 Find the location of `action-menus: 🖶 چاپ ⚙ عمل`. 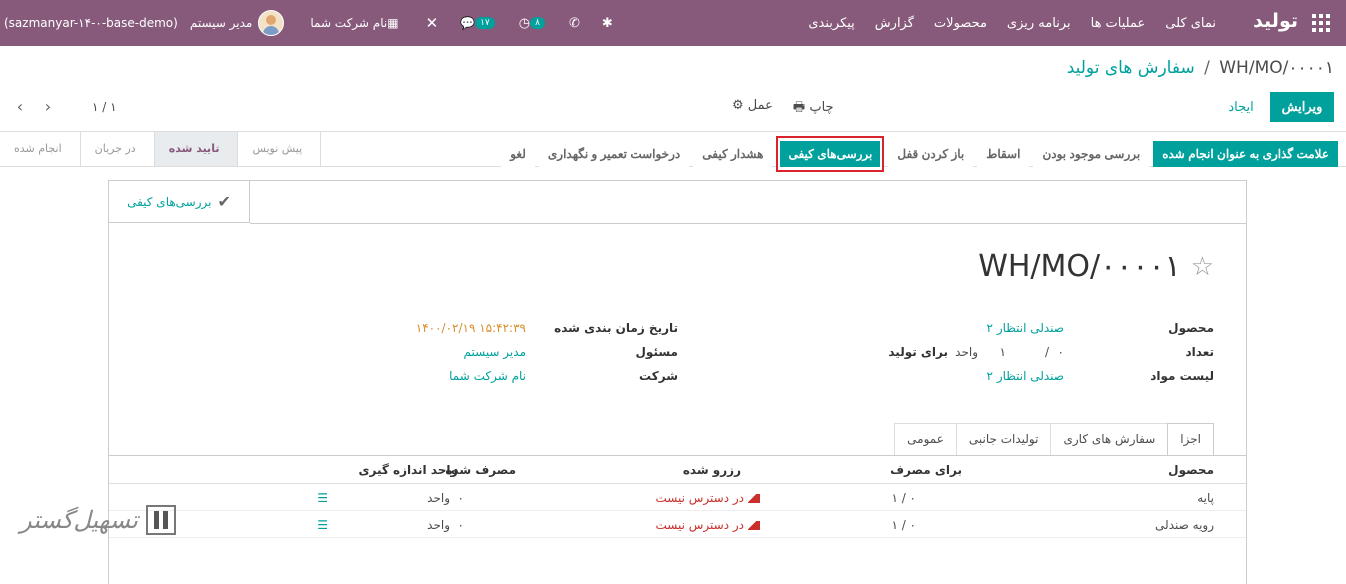

action-menus: 🖶 چاپ ⚙ عمل is located at coordinates (773, 109).